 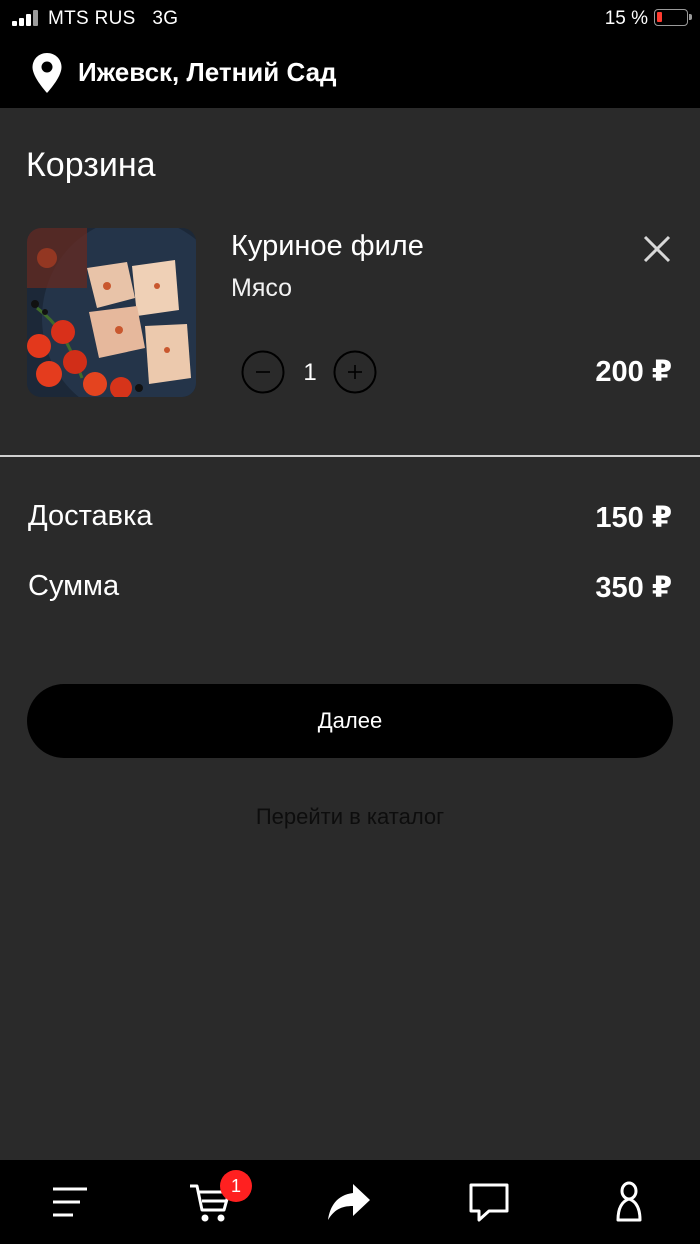 I want to click on total-label: Сумма, so click(x=74, y=586).